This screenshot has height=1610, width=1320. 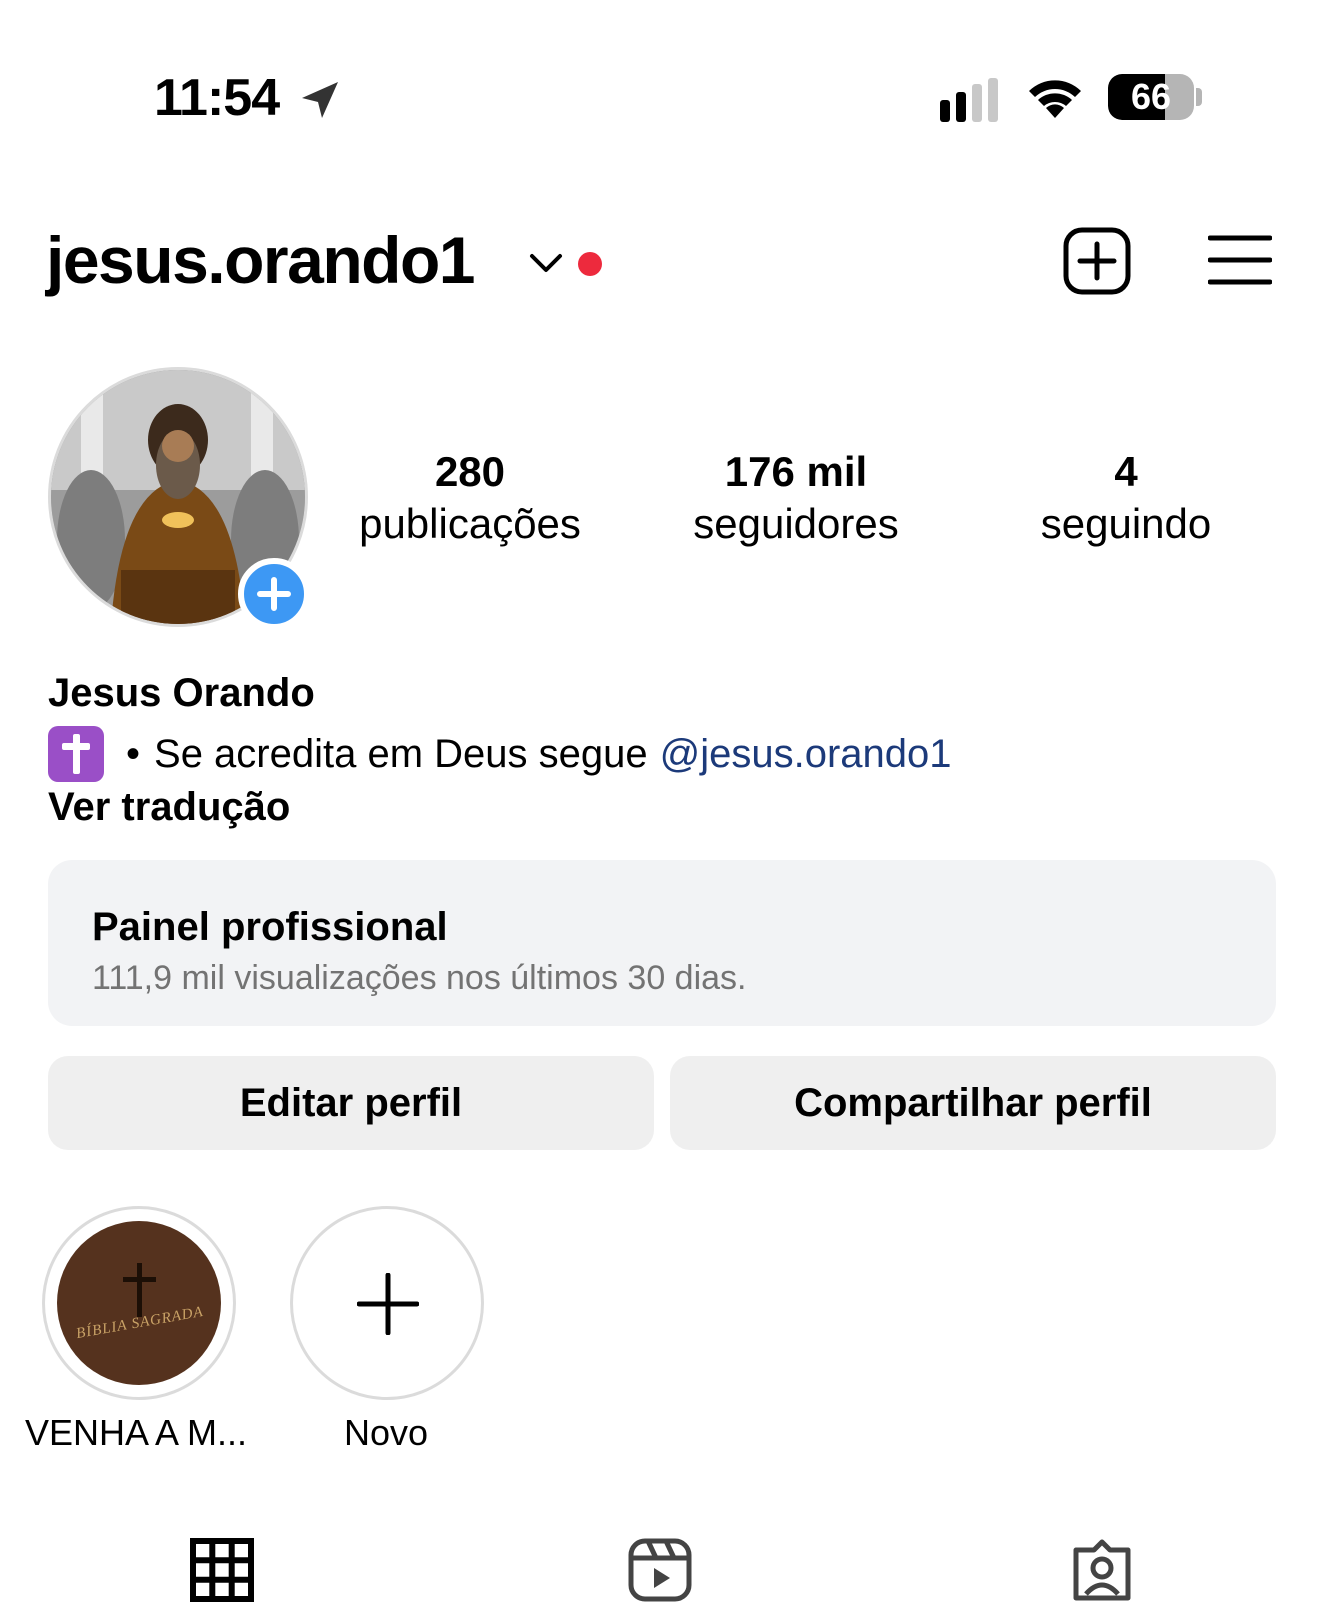 I want to click on stat-following-count: 4, so click(x=1126, y=471).